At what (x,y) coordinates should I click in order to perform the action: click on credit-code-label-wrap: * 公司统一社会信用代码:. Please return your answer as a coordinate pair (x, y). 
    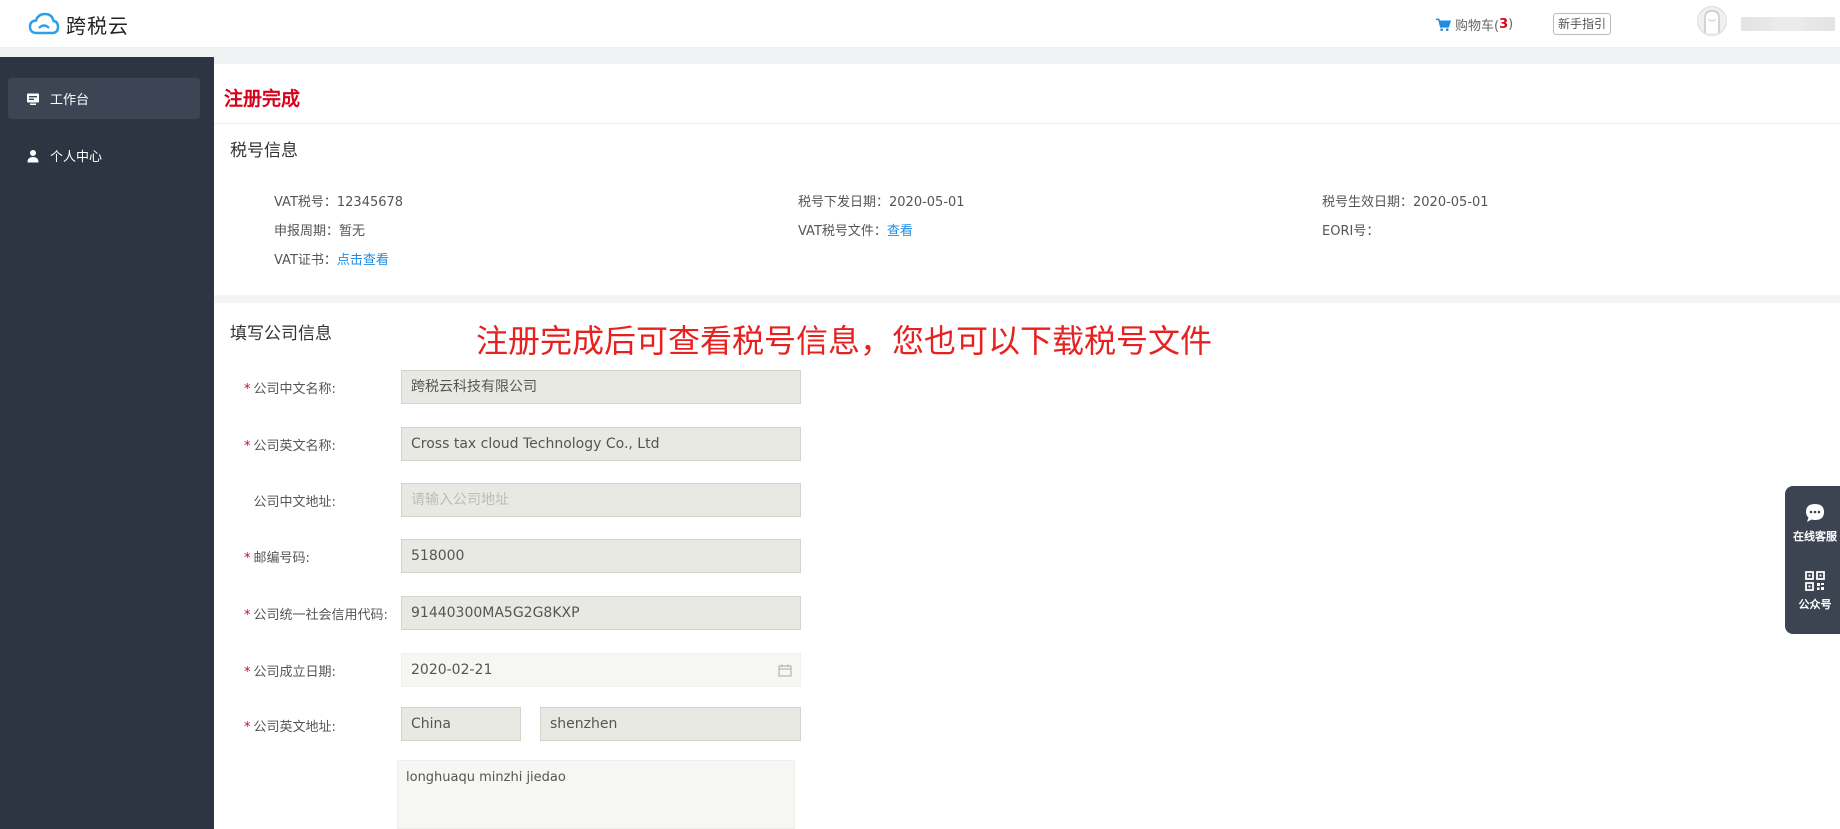
    Looking at the image, I should click on (316, 613).